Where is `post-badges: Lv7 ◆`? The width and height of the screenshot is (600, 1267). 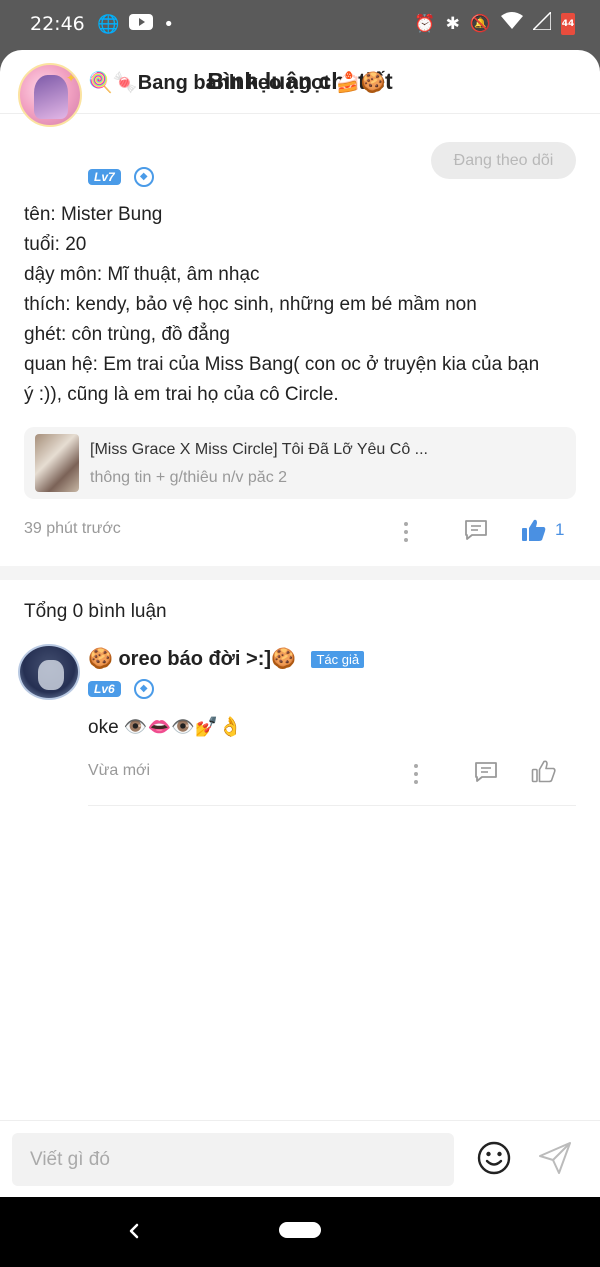
post-badges: Lv7 ◆ is located at coordinates (121, 176).